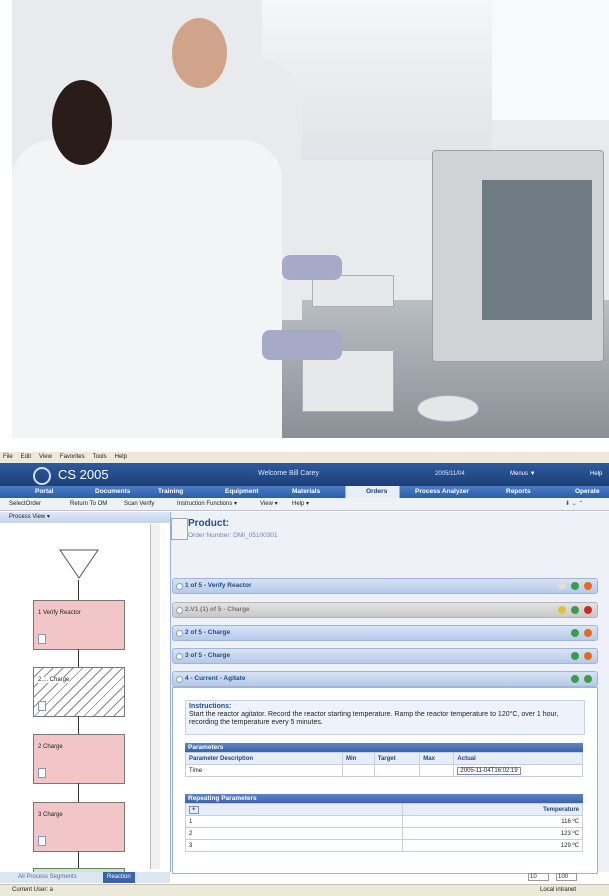 Image resolution: width=609 pixels, height=896 pixels. Describe the element at coordinates (373, 492) in the screenshot. I see `nav-orders: Orders` at that location.